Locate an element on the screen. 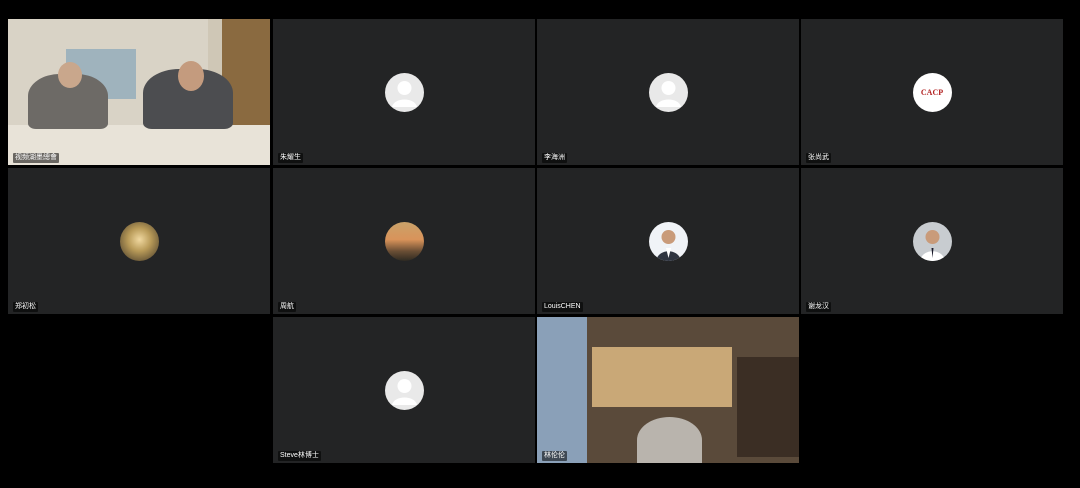 This screenshot has height=488, width=1080. participant-tile-video-bookshelf: 林伦伦 is located at coordinates (668, 390).